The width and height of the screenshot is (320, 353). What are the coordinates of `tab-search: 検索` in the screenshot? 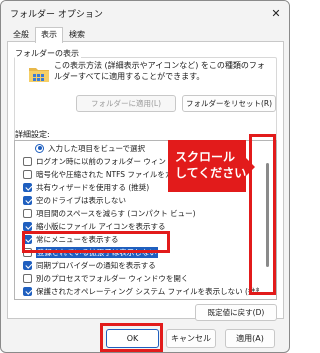 It's located at (77, 34).